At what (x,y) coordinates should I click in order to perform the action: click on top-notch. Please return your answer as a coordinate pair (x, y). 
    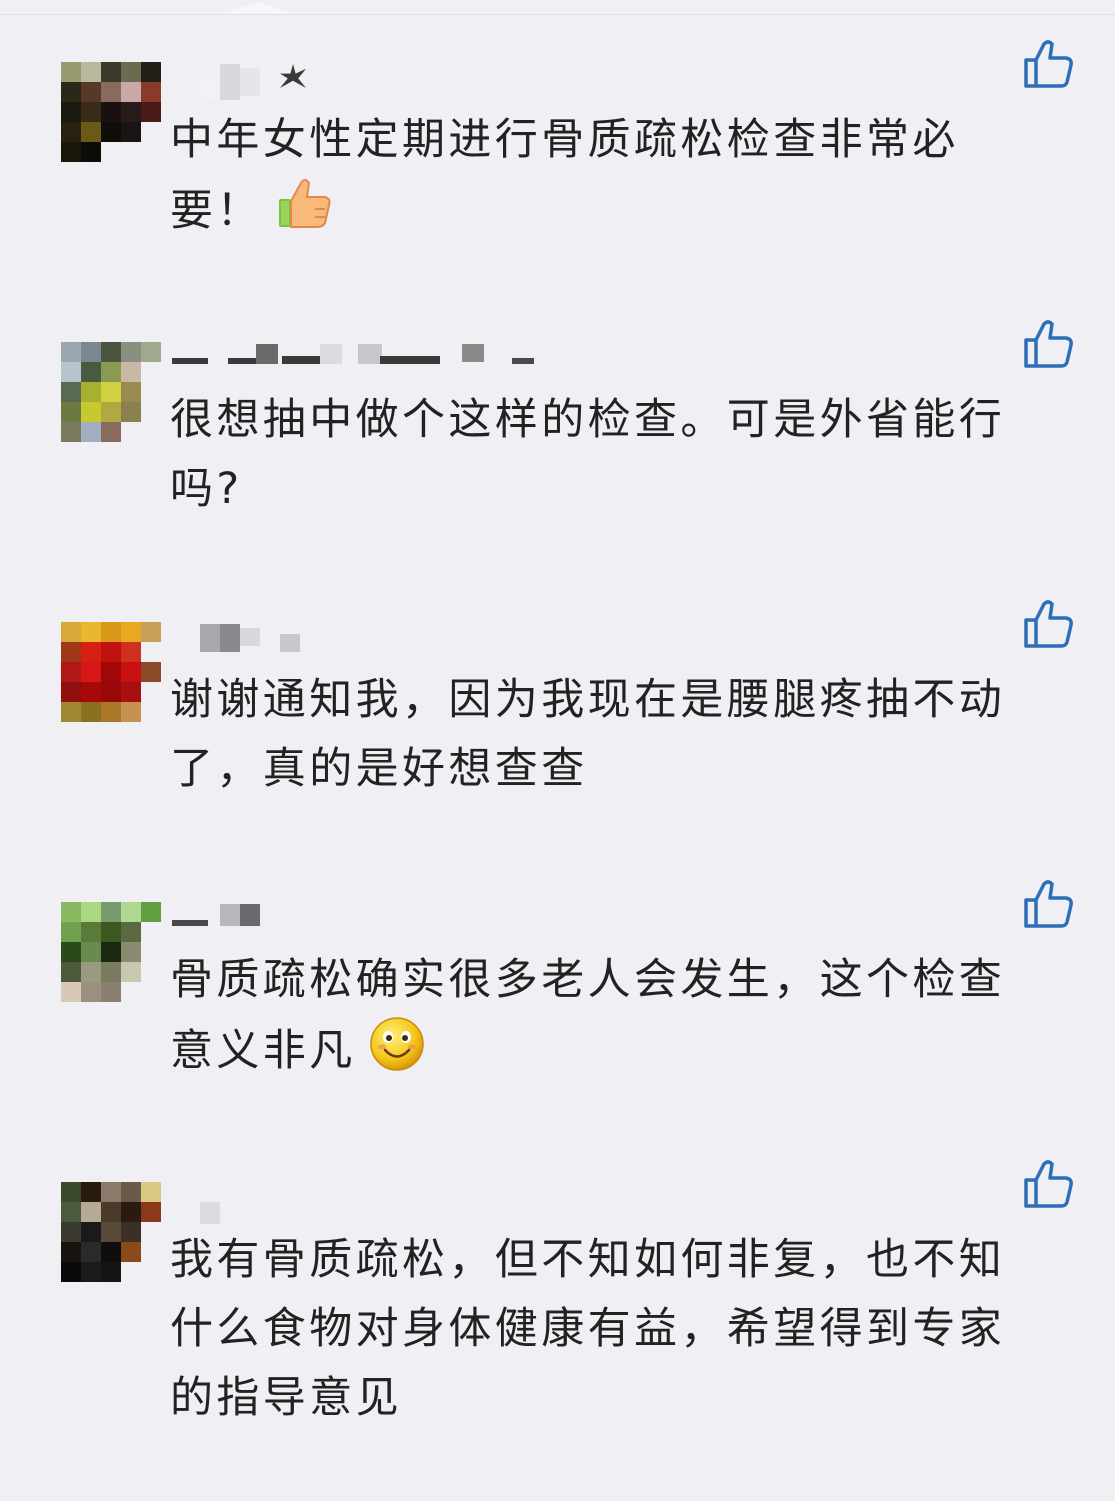
    Looking at the image, I should click on (258, 8).